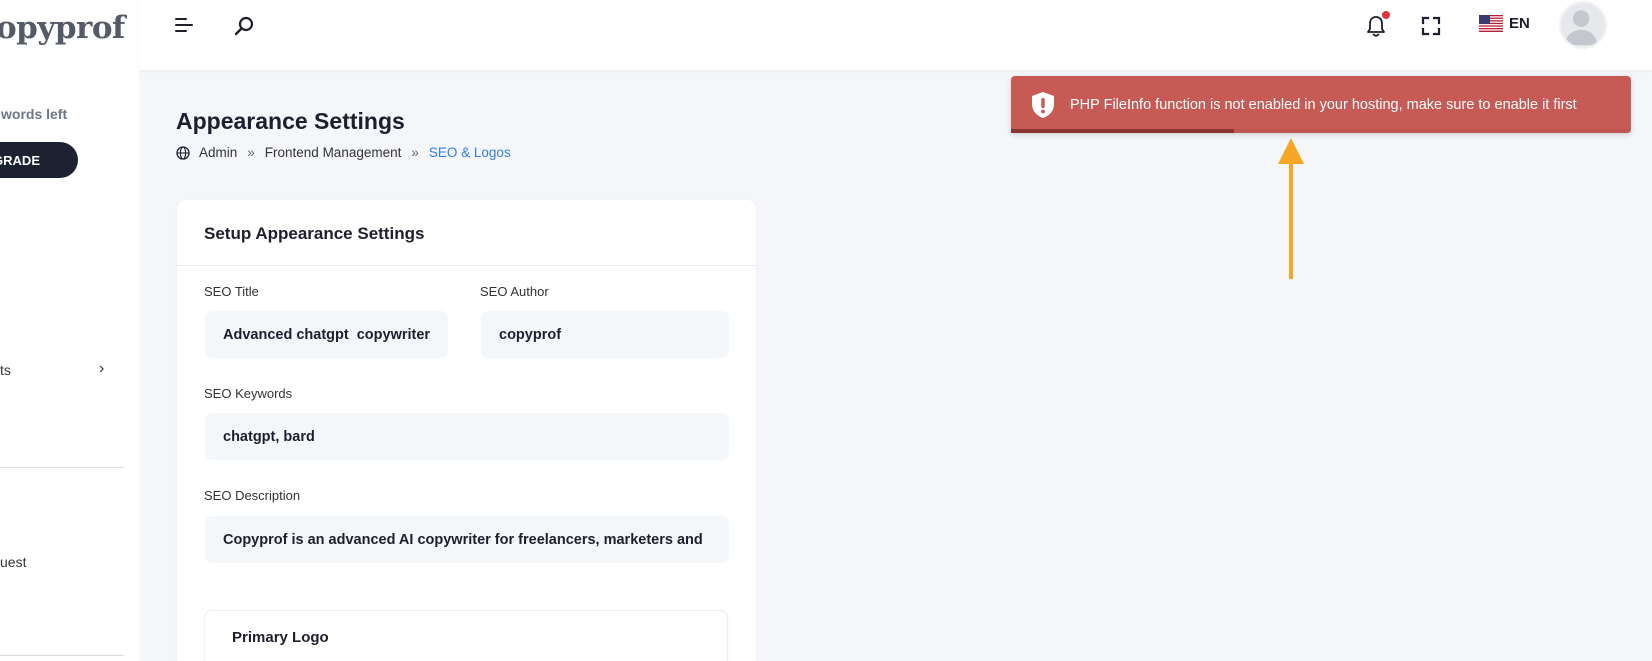  What do you see at coordinates (1491, 23) in the screenshot?
I see `us-flag-icon` at bounding box center [1491, 23].